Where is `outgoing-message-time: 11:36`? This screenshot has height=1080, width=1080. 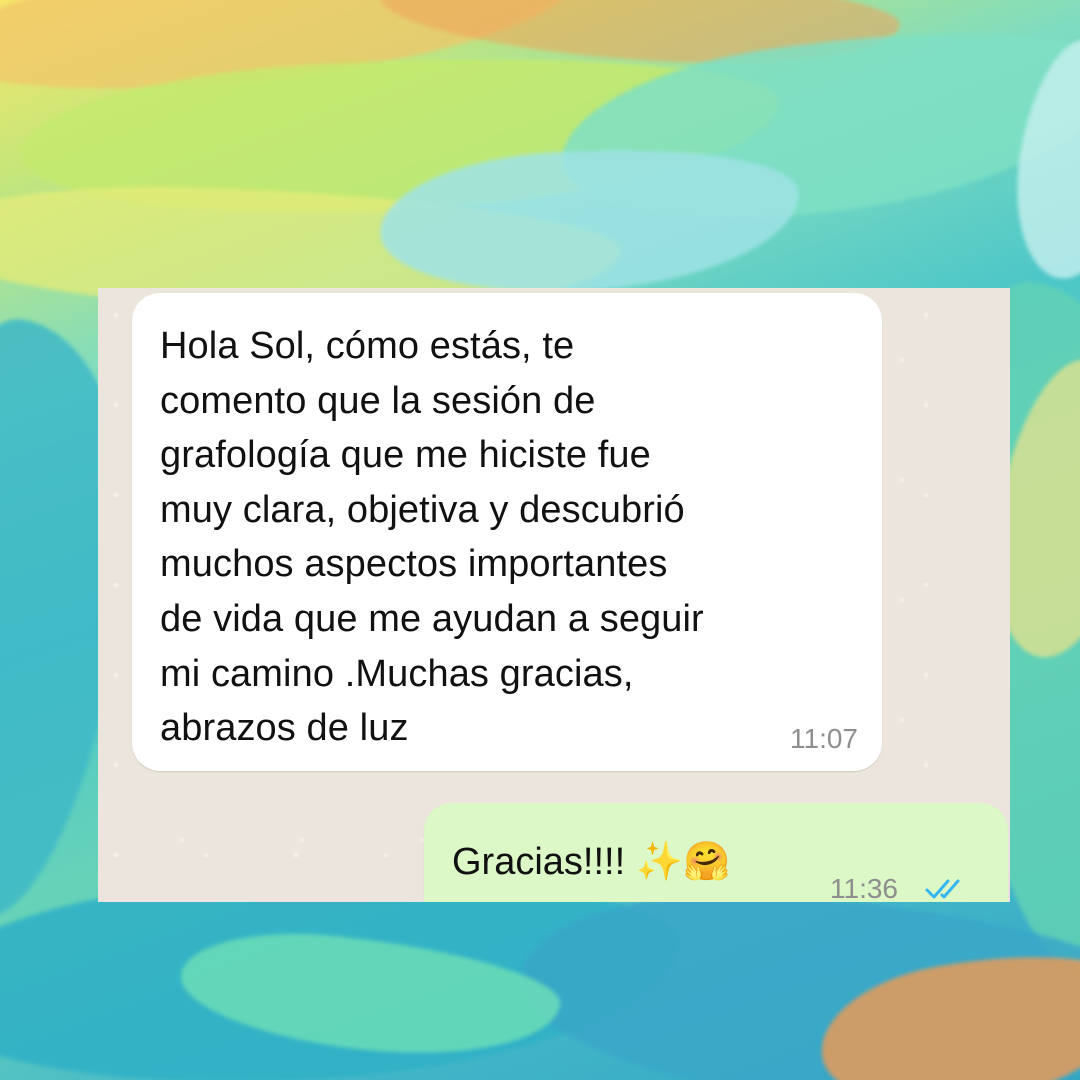 outgoing-message-time: 11:36 is located at coordinates (864, 887).